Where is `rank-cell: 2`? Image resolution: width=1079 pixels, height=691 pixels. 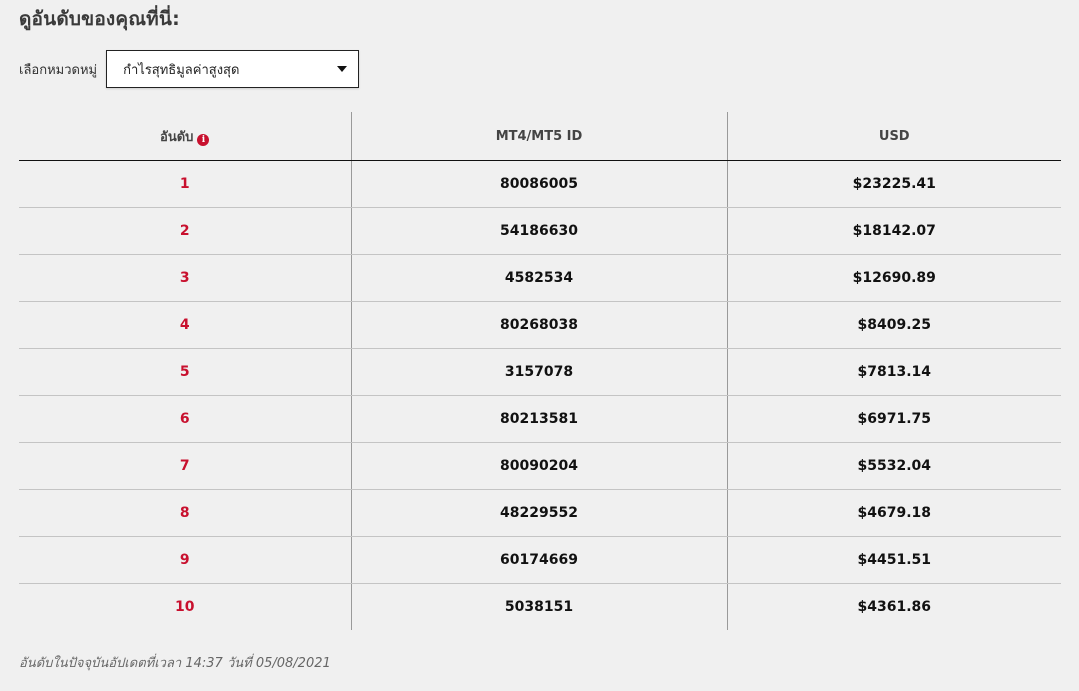 rank-cell: 2 is located at coordinates (185, 231).